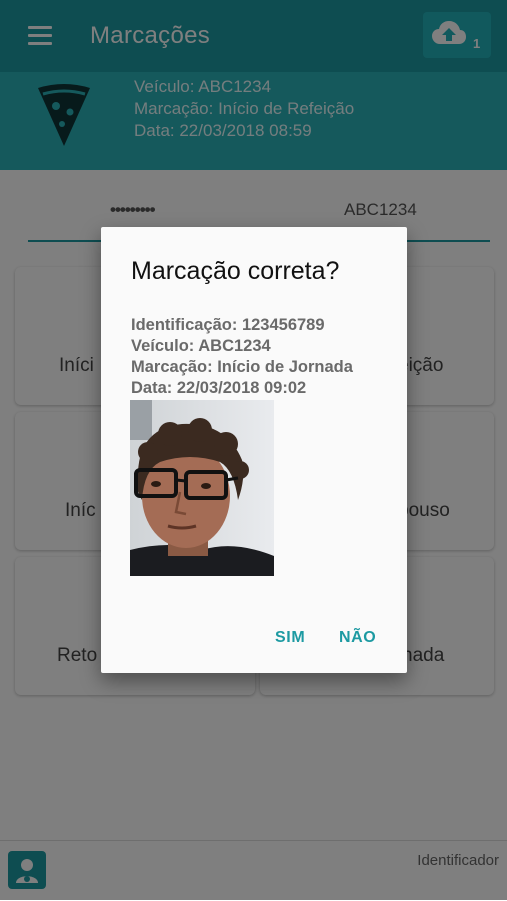  What do you see at coordinates (219, 388) in the screenshot?
I see `dialog-date: Data: 22/03/2018 09:02` at bounding box center [219, 388].